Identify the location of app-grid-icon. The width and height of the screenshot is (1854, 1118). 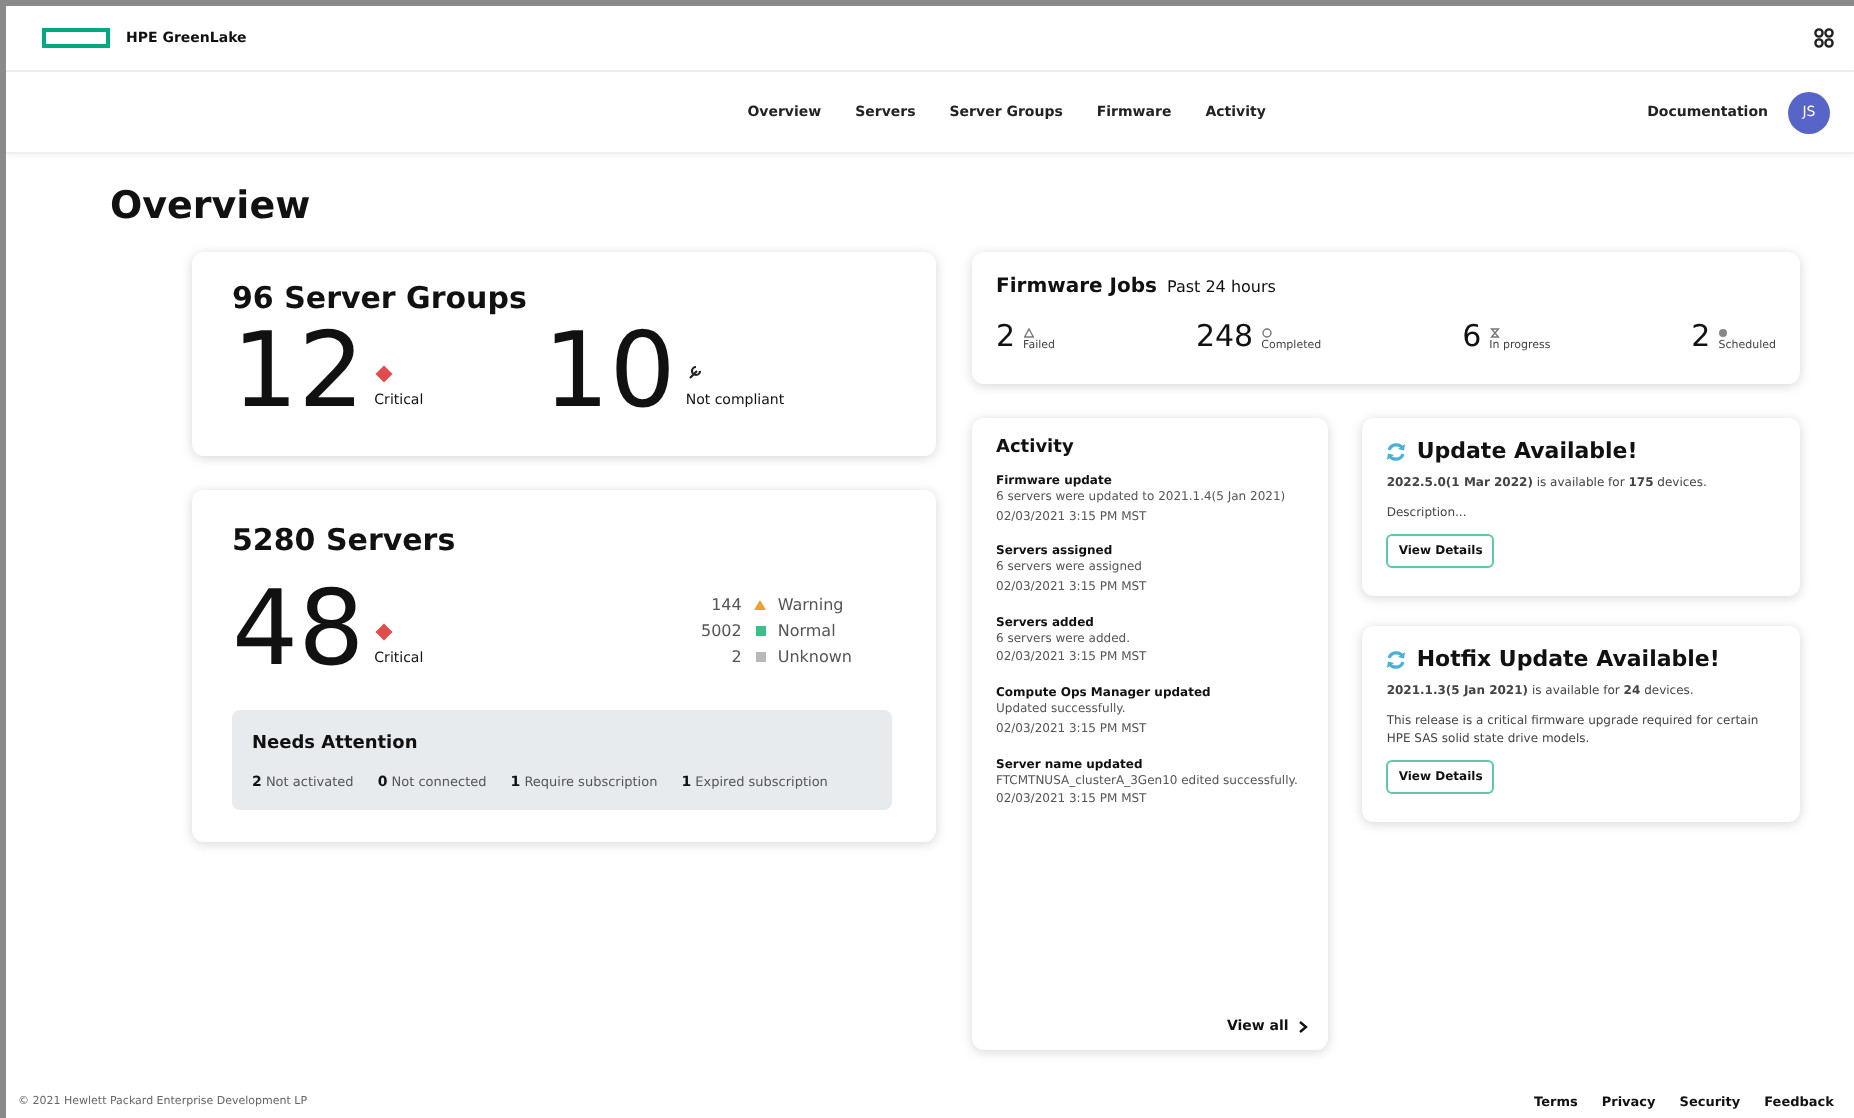
(1824, 38).